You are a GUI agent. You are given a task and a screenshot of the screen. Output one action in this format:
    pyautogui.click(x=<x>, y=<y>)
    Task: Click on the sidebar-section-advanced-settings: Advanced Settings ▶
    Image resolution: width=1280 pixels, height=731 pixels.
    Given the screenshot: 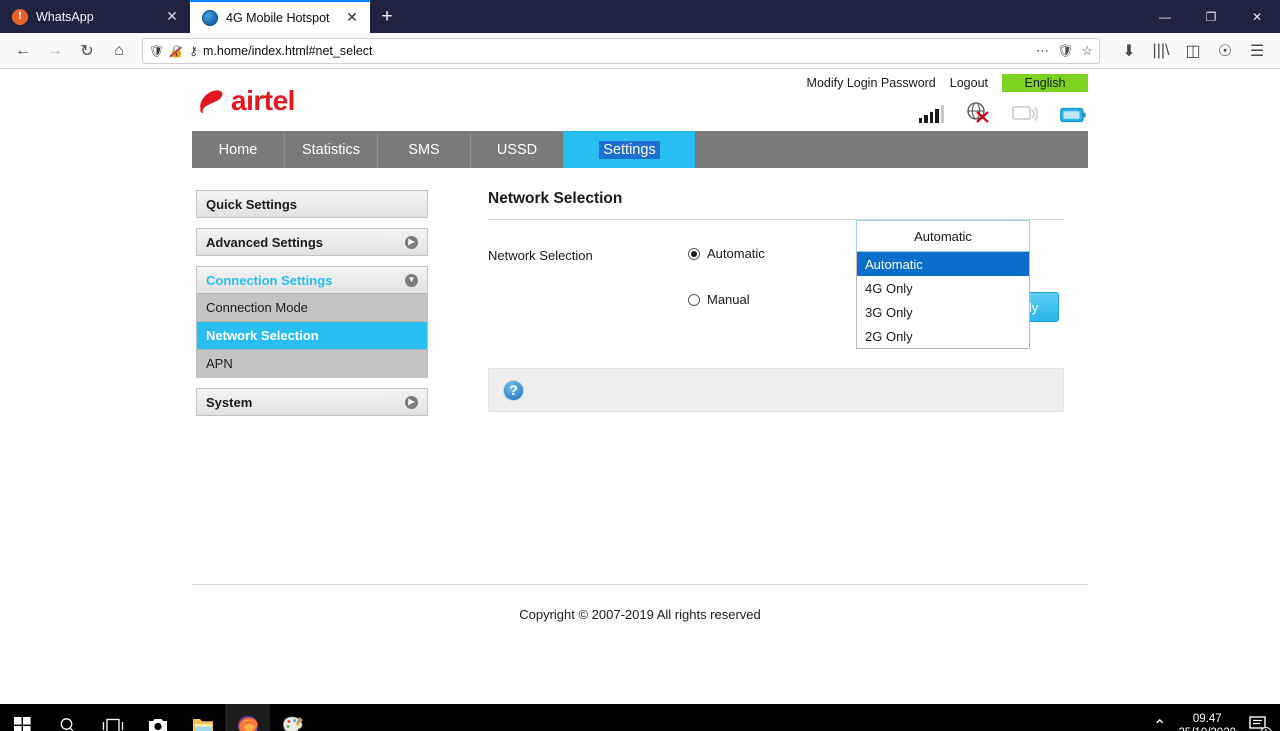 What is the action you would take?
    pyautogui.click(x=312, y=242)
    